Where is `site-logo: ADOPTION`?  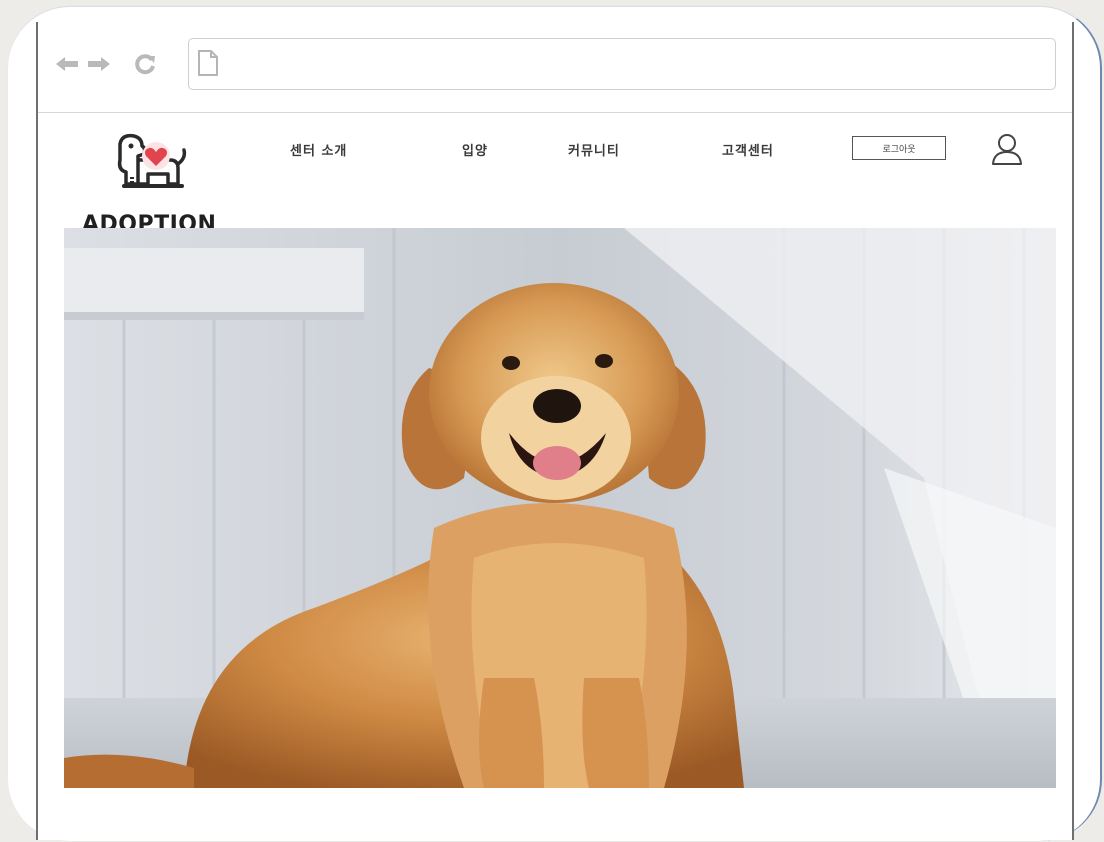 site-logo: ADOPTION is located at coordinates (157, 183).